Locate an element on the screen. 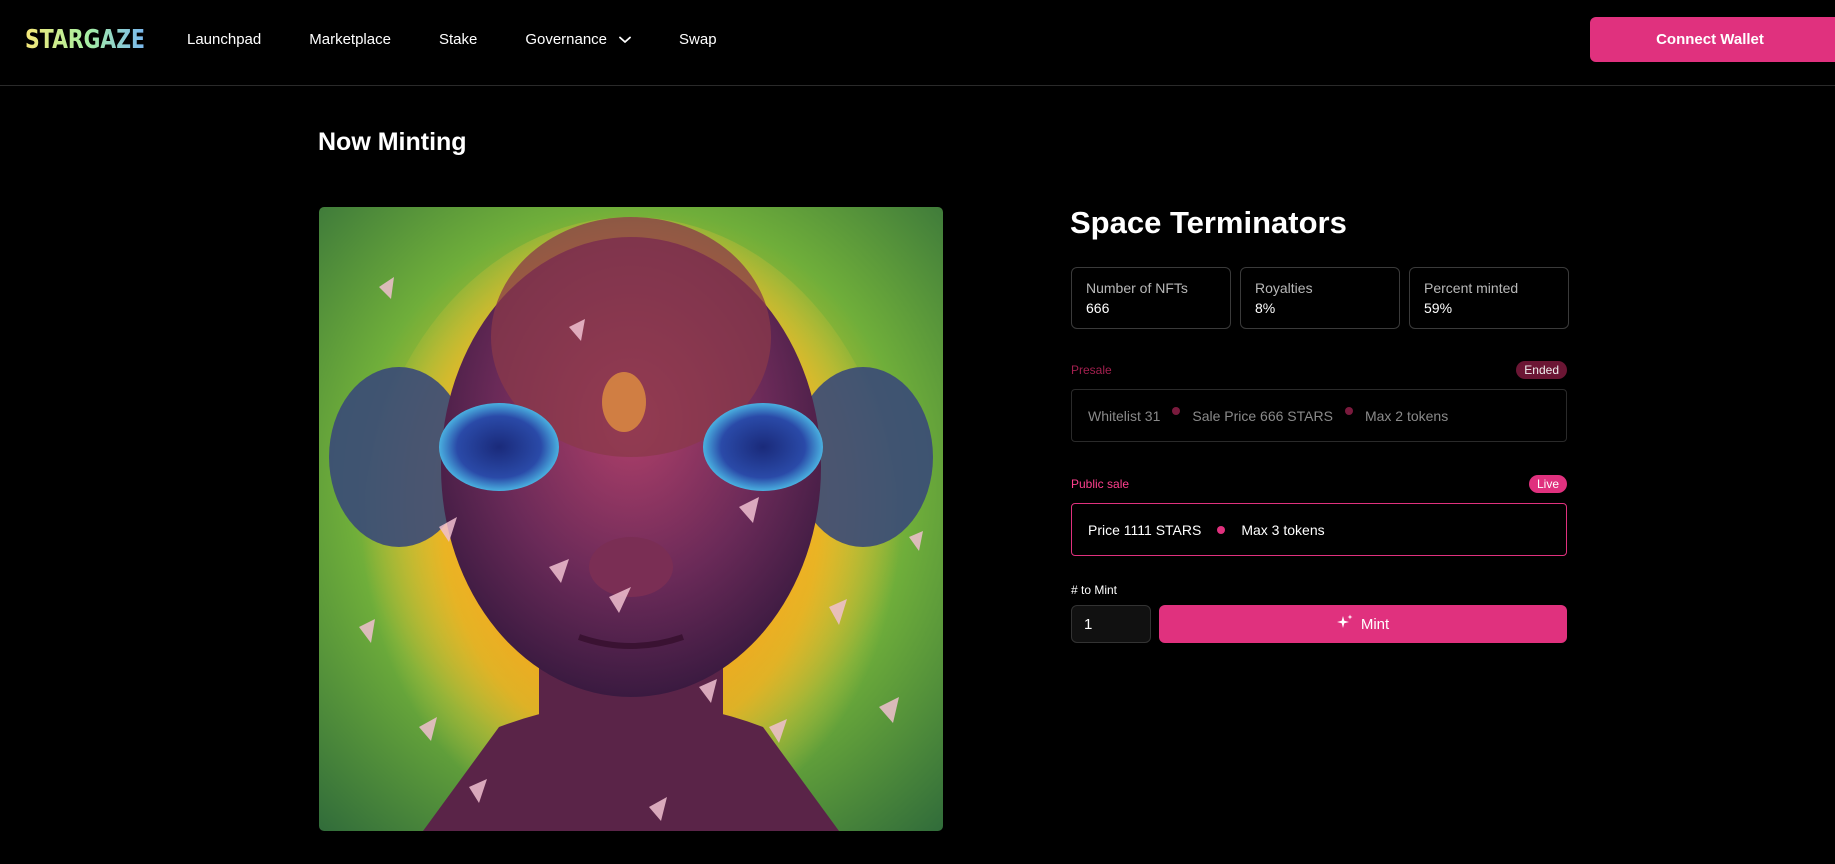  mint-button: Mint is located at coordinates (1363, 624).